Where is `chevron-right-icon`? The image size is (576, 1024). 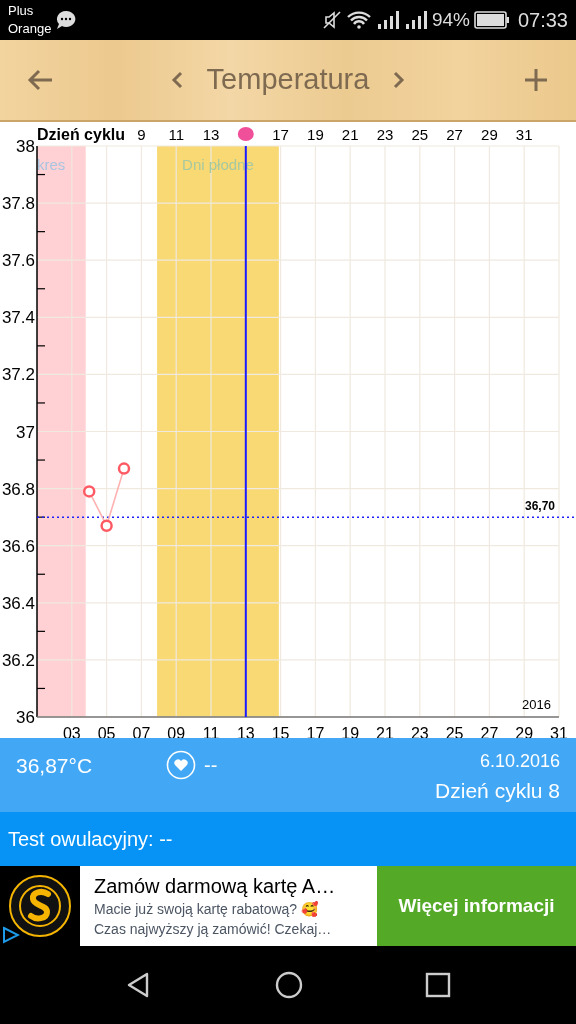
chevron-right-icon is located at coordinates (399, 80).